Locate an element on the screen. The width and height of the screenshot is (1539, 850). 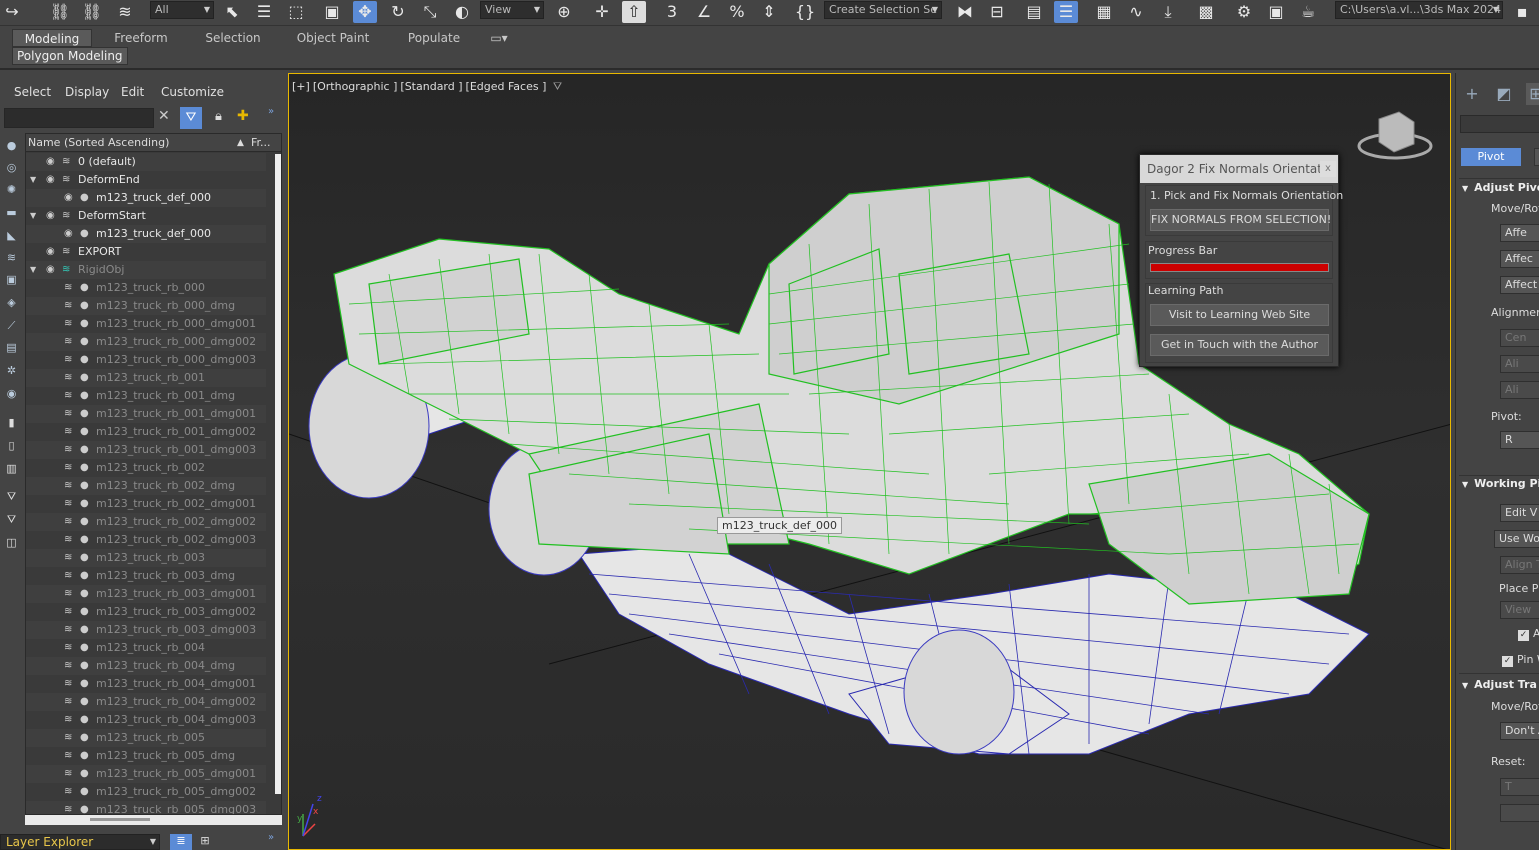
learning-site-button: Visit to Learning Web Site is located at coordinates (1239, 315).